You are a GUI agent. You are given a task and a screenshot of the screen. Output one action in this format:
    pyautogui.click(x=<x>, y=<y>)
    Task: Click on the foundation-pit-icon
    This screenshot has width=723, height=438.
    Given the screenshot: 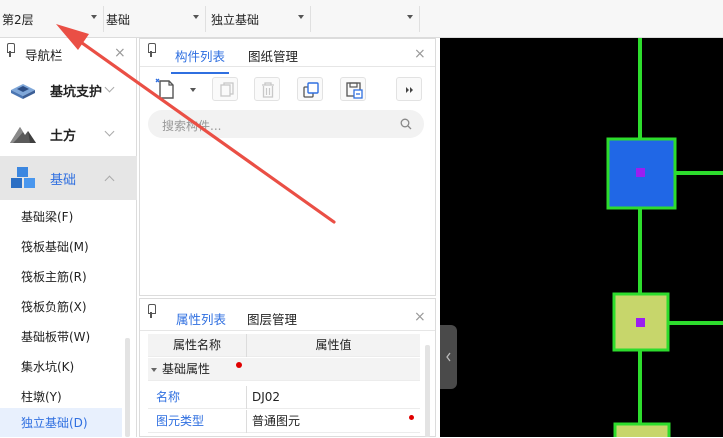 What is the action you would take?
    pyautogui.click(x=23, y=91)
    